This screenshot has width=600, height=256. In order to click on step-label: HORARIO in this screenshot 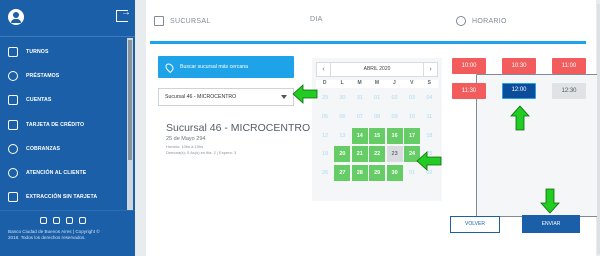, I will do `click(489, 21)`.